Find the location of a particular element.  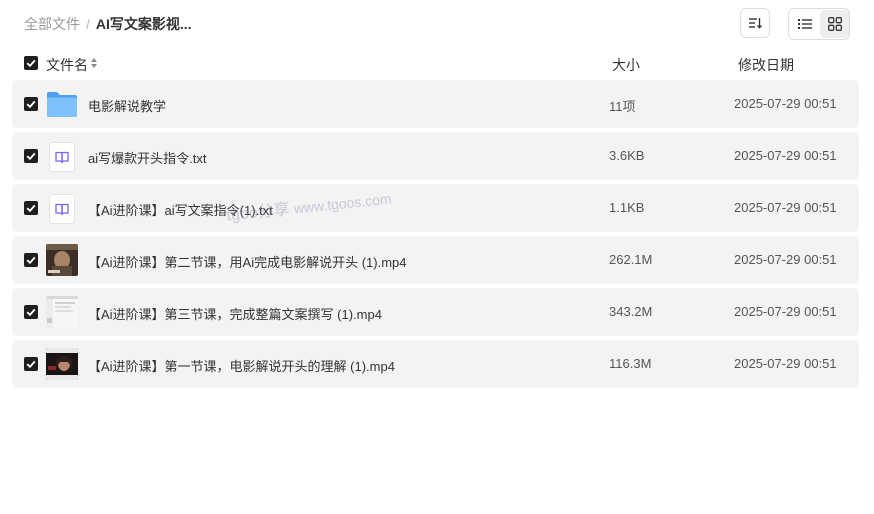

file-name: 【Ai进阶课】第二节课，用Ai完成电影解说开头 (1).mp4 is located at coordinates (247, 261).